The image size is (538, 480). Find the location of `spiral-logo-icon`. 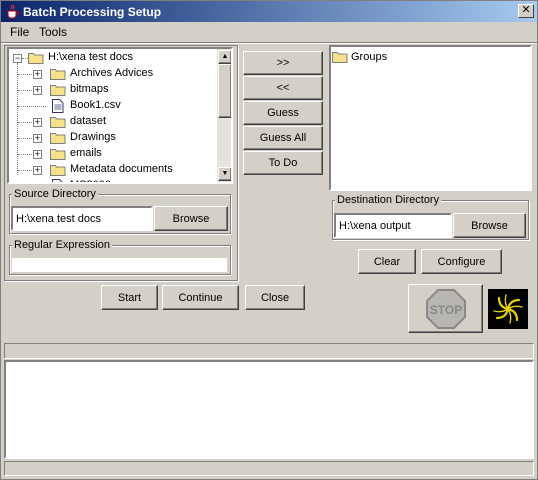

spiral-logo-icon is located at coordinates (508, 309).